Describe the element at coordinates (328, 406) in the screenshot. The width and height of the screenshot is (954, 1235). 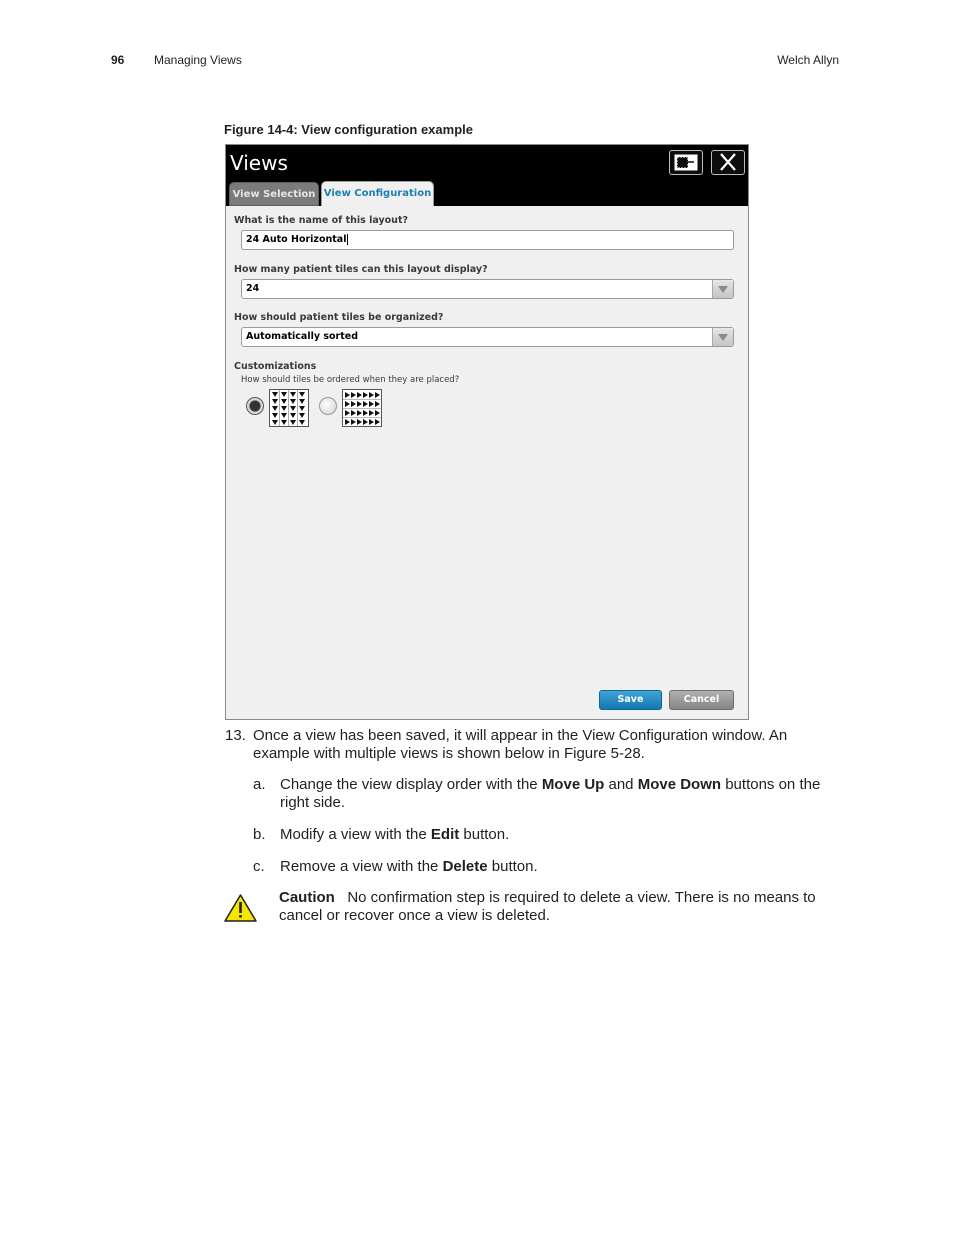
I see `horizontal-order-radio` at that location.